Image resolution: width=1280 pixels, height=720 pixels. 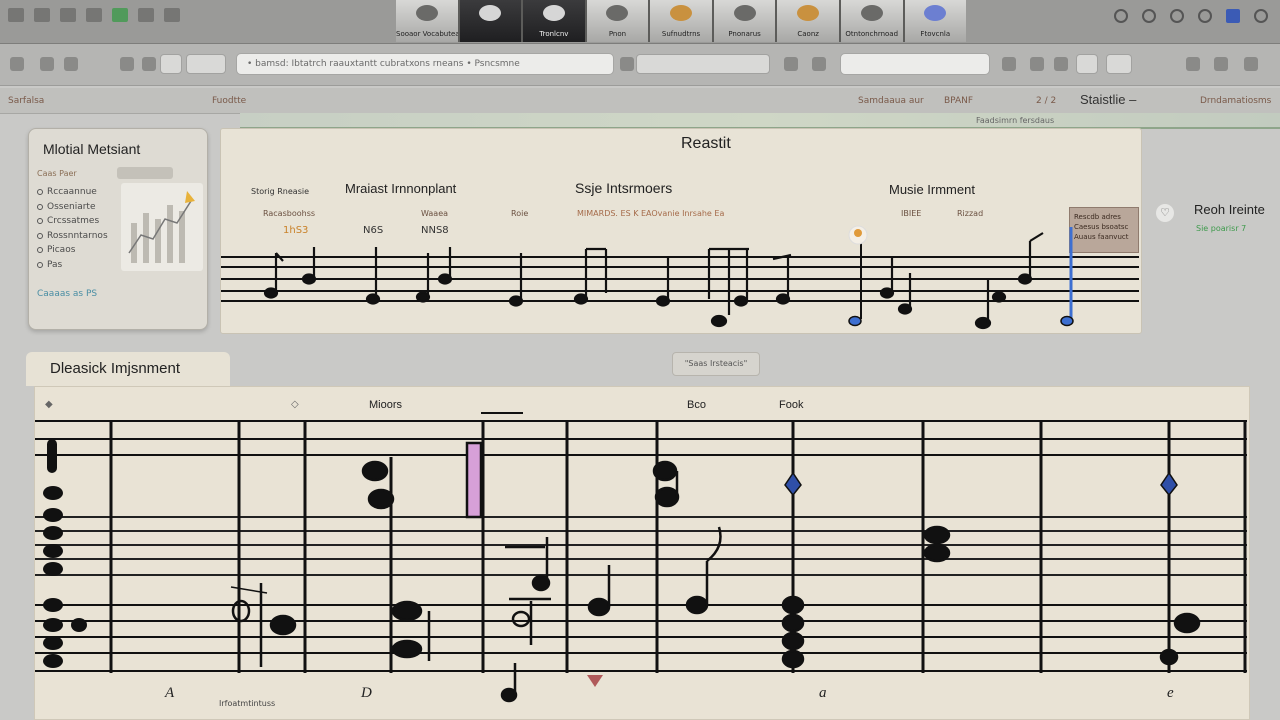 I want to click on bookmark-icon, so click(x=627, y=64).